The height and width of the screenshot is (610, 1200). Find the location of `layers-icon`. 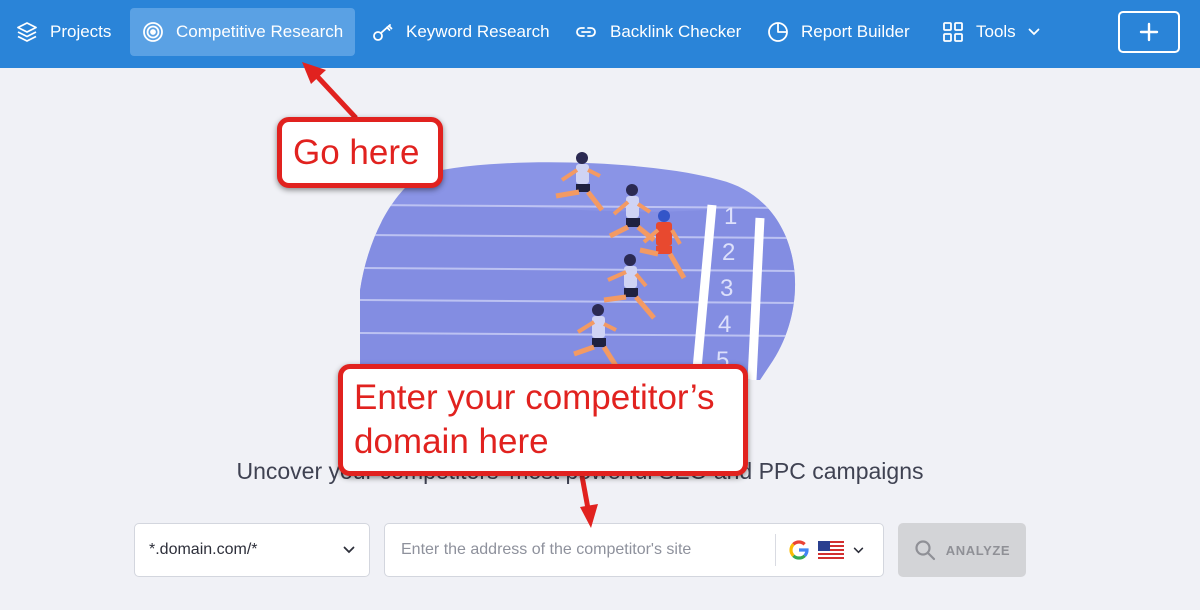

layers-icon is located at coordinates (27, 32).